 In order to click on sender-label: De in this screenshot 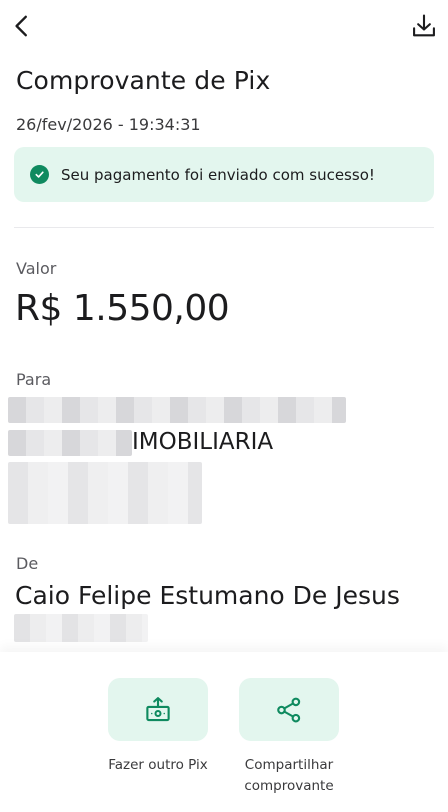, I will do `click(27, 563)`.